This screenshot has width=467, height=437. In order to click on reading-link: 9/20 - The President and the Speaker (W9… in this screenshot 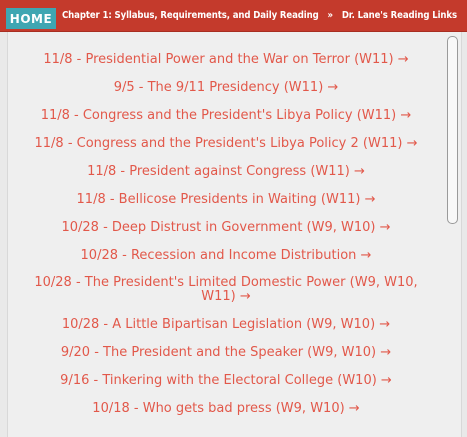, I will do `click(226, 353)`.